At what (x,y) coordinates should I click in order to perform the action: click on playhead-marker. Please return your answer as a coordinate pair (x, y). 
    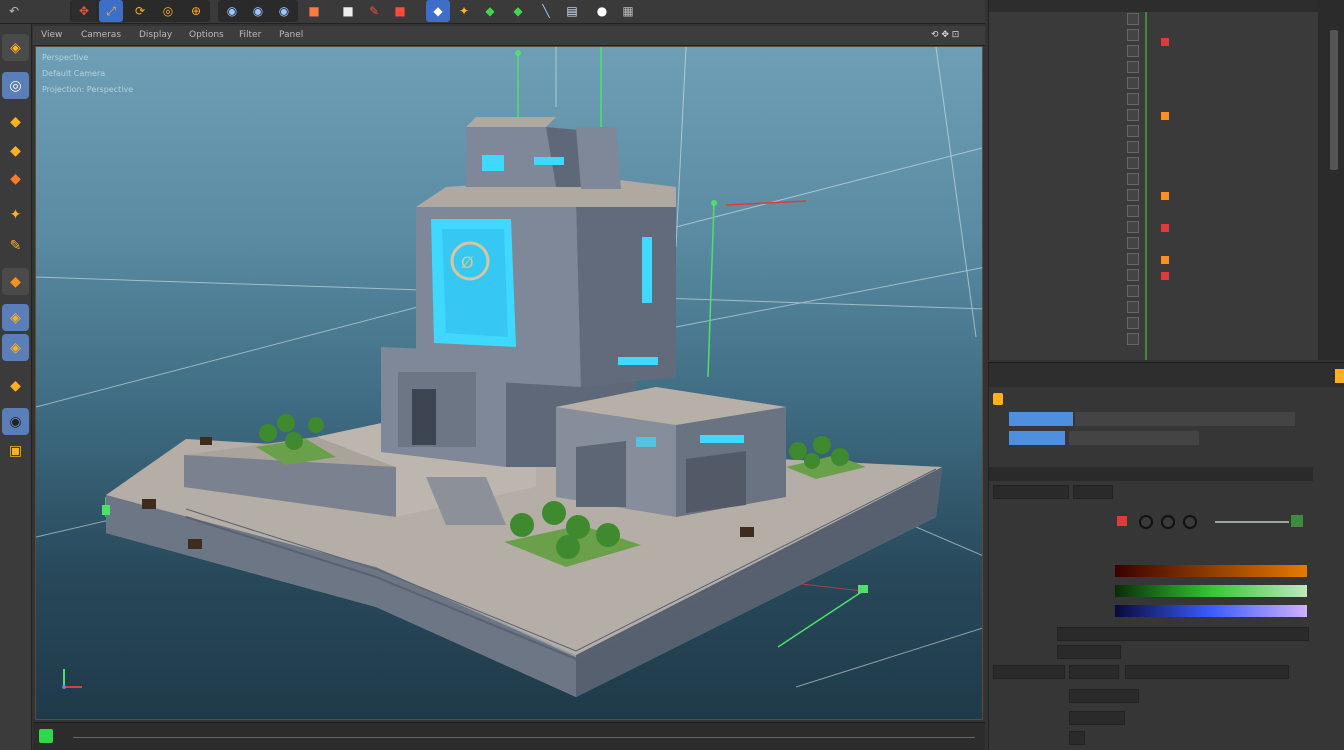
    Looking at the image, I should click on (46, 736).